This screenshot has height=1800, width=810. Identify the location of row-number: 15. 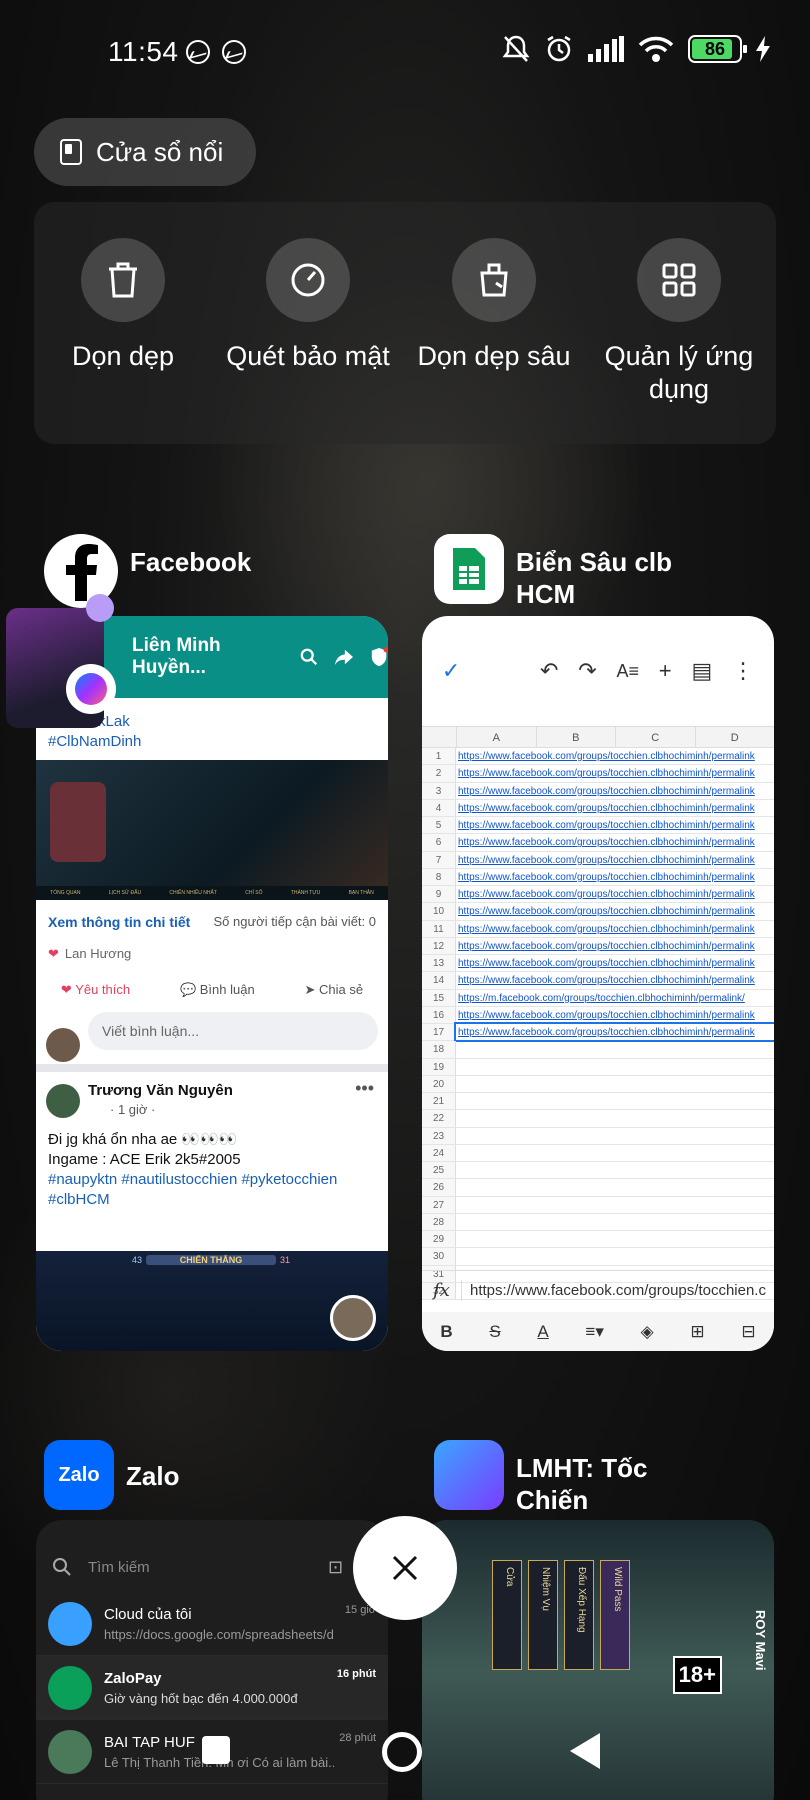
(439, 997).